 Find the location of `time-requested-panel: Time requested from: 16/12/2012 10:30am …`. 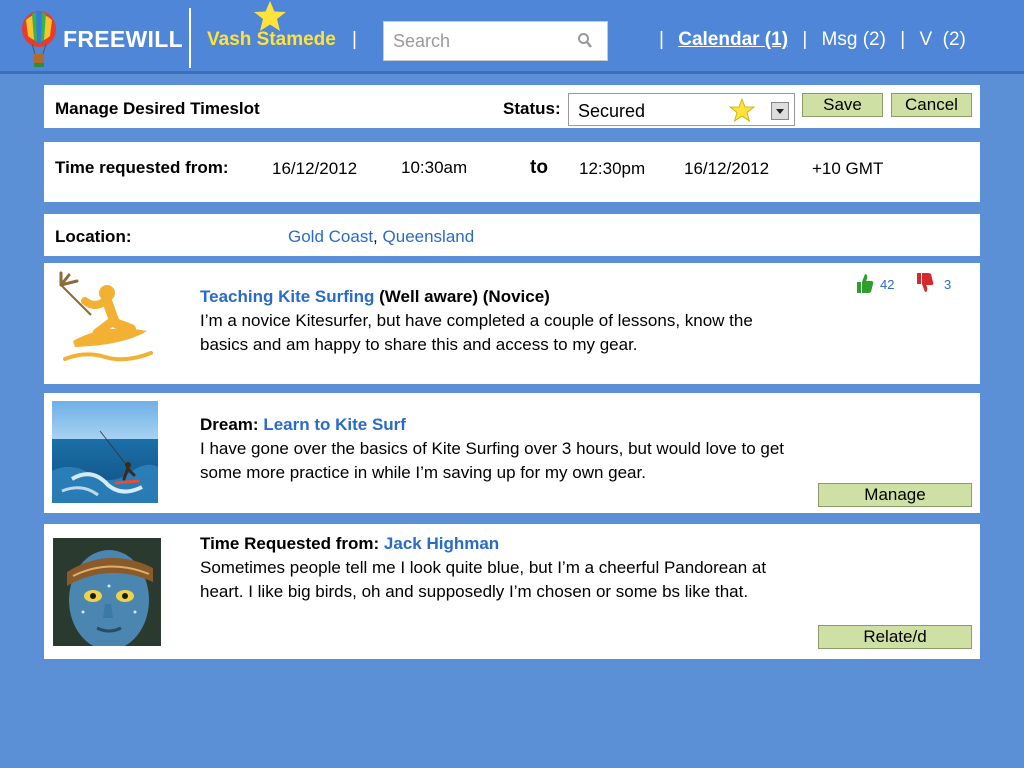

time-requested-panel: Time requested from: 16/12/2012 10:30am … is located at coordinates (512, 172).